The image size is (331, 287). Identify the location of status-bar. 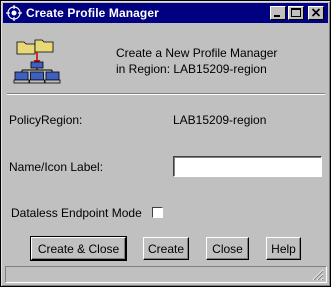
(166, 274).